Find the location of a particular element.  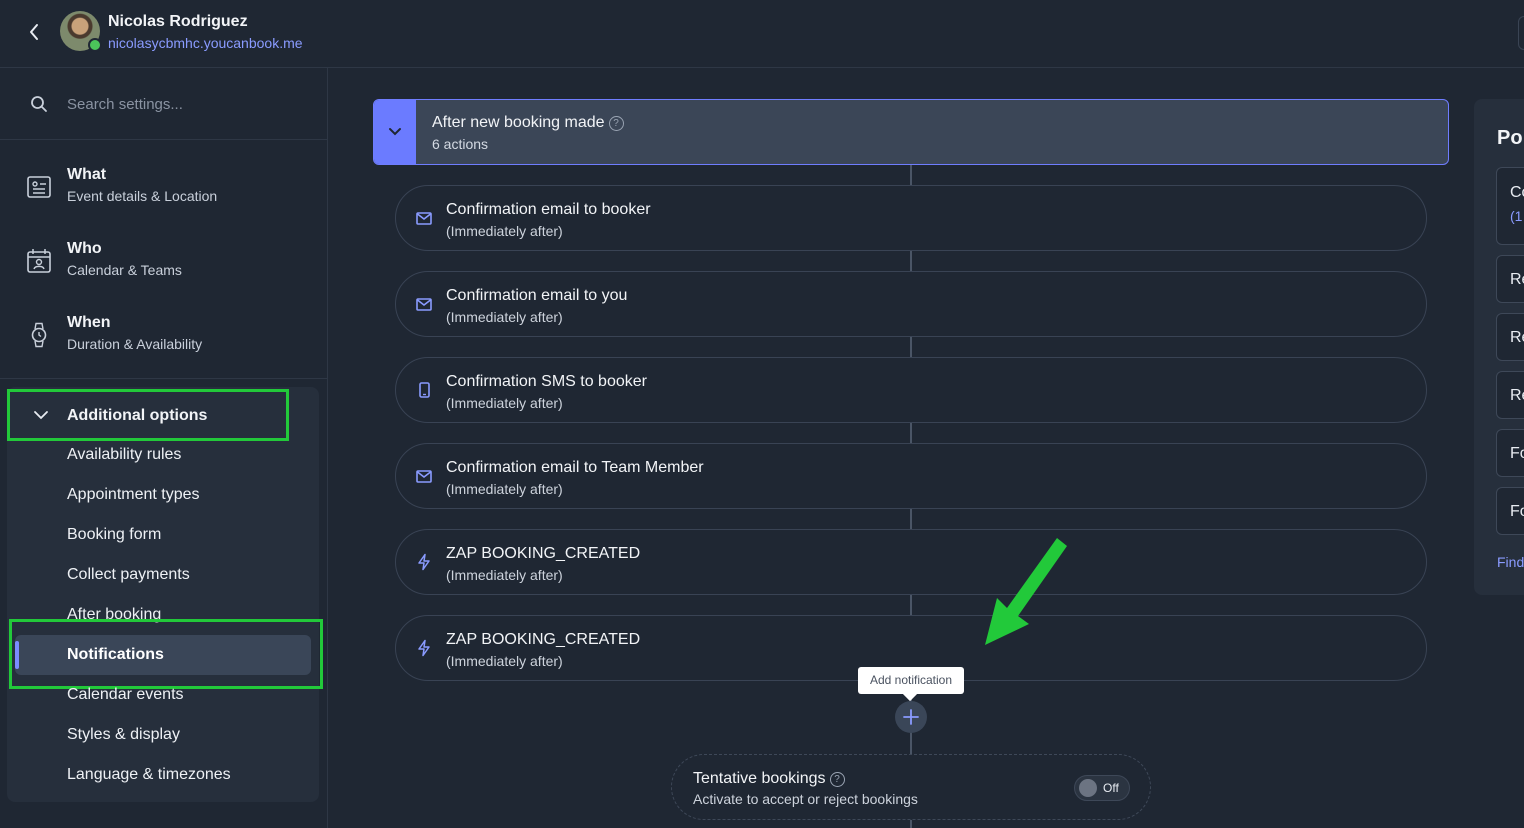

toggle-label: Off is located at coordinates (1111, 788).